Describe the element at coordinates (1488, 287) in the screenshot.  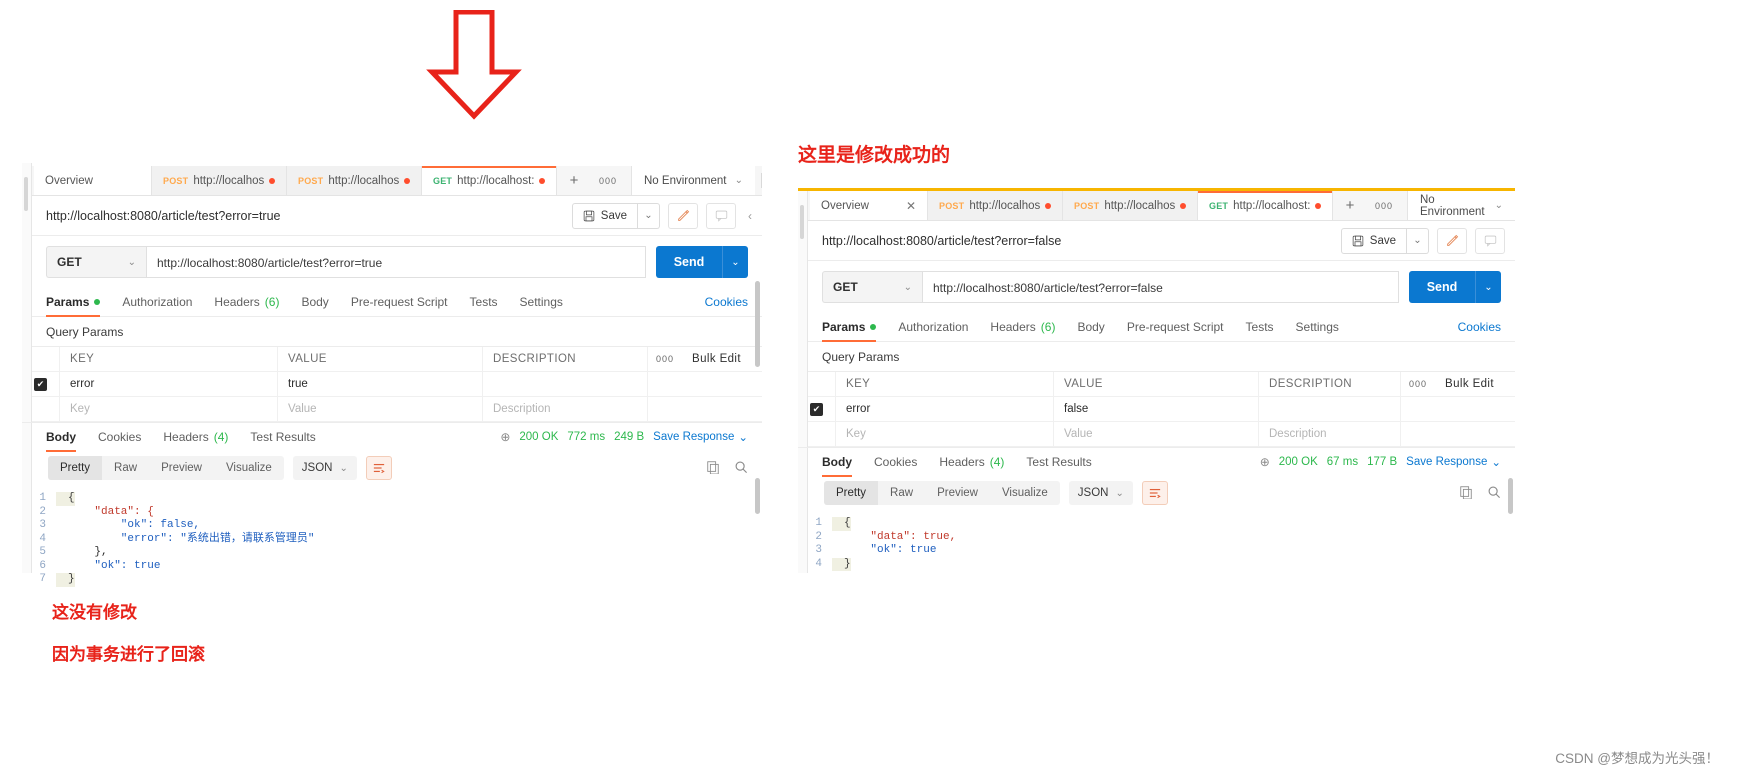
I see `send-options-caret-right: ⌄` at that location.